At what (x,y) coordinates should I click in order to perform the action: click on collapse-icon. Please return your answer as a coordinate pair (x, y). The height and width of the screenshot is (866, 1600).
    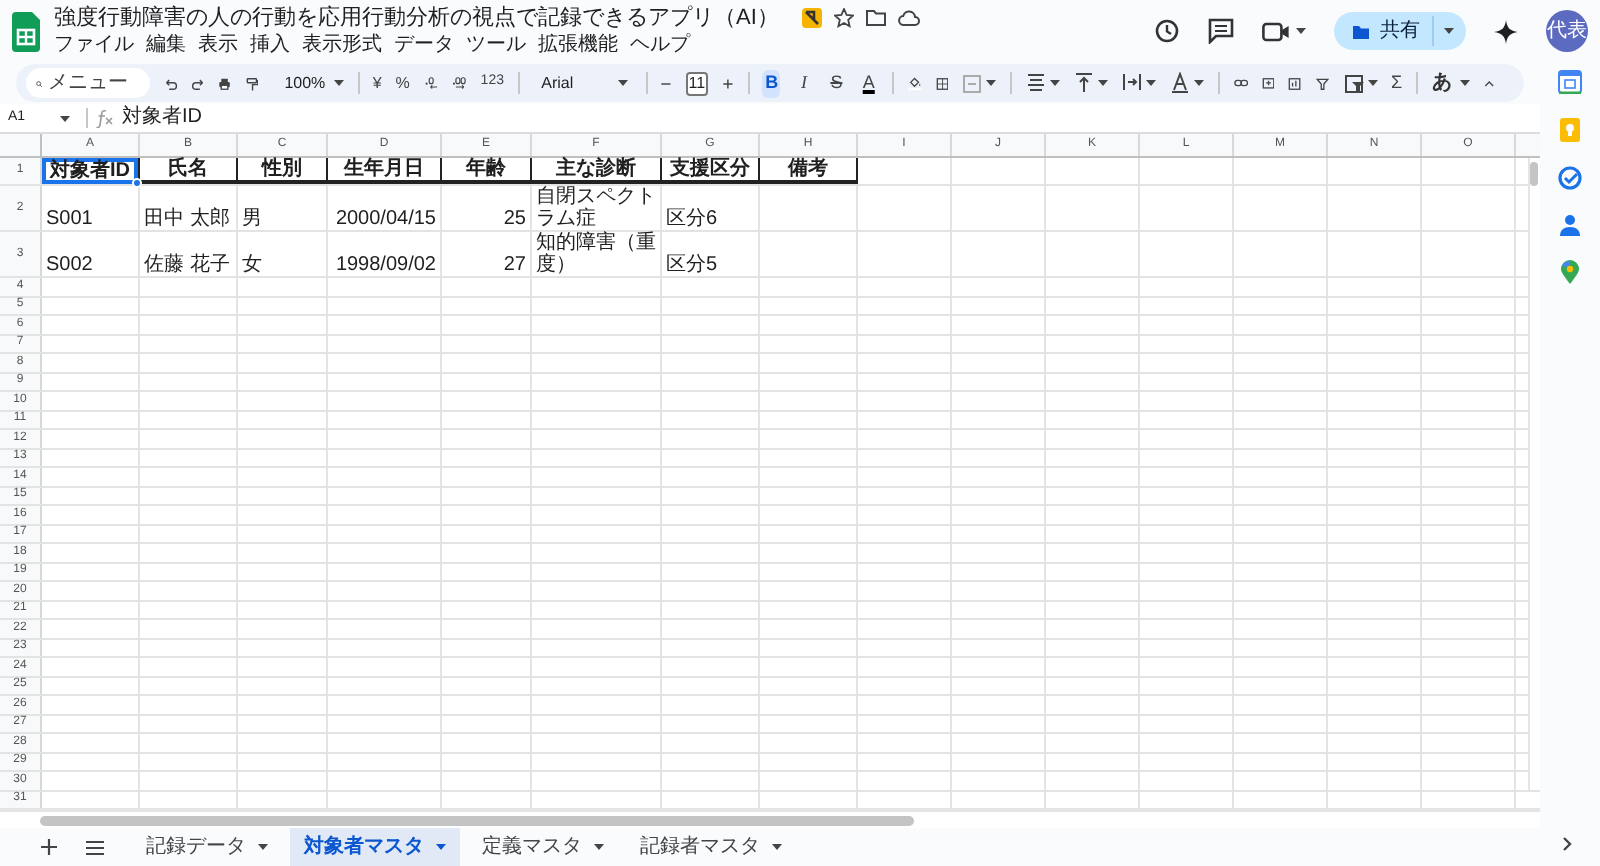
    Looking at the image, I should click on (1488, 83).